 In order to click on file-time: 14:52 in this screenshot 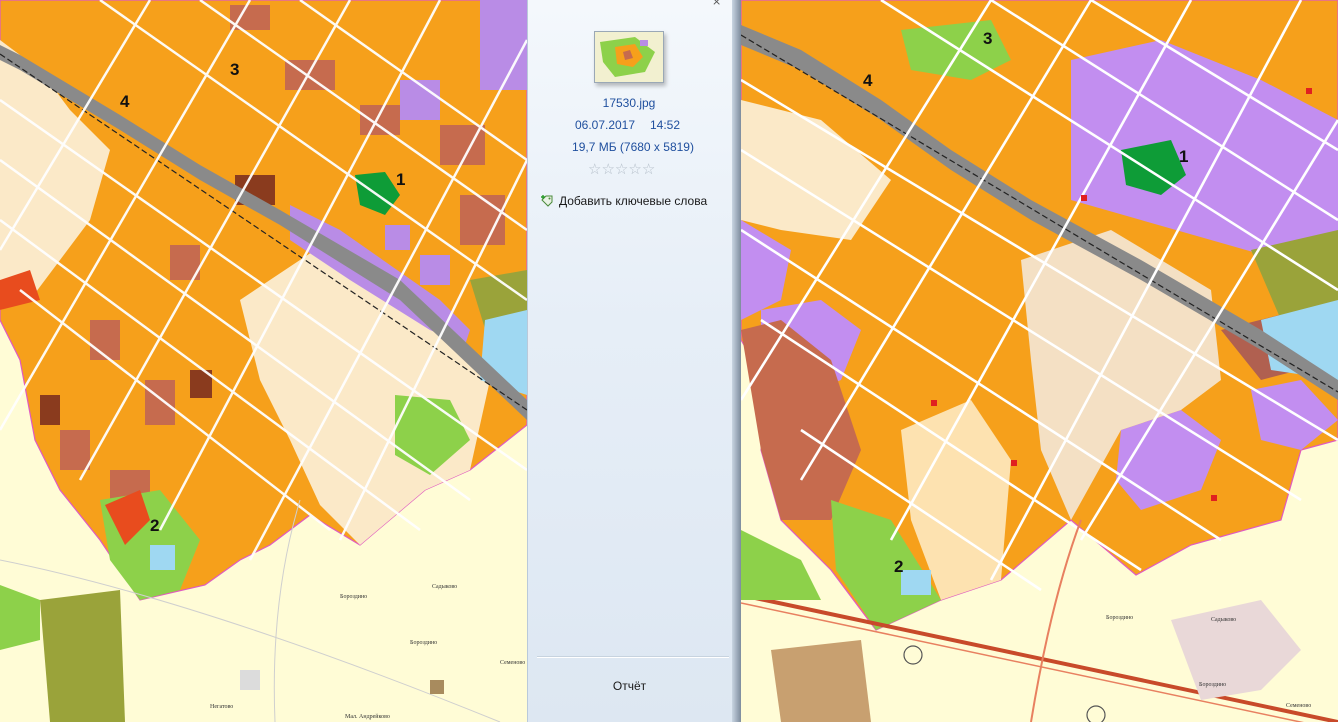, I will do `click(665, 125)`.